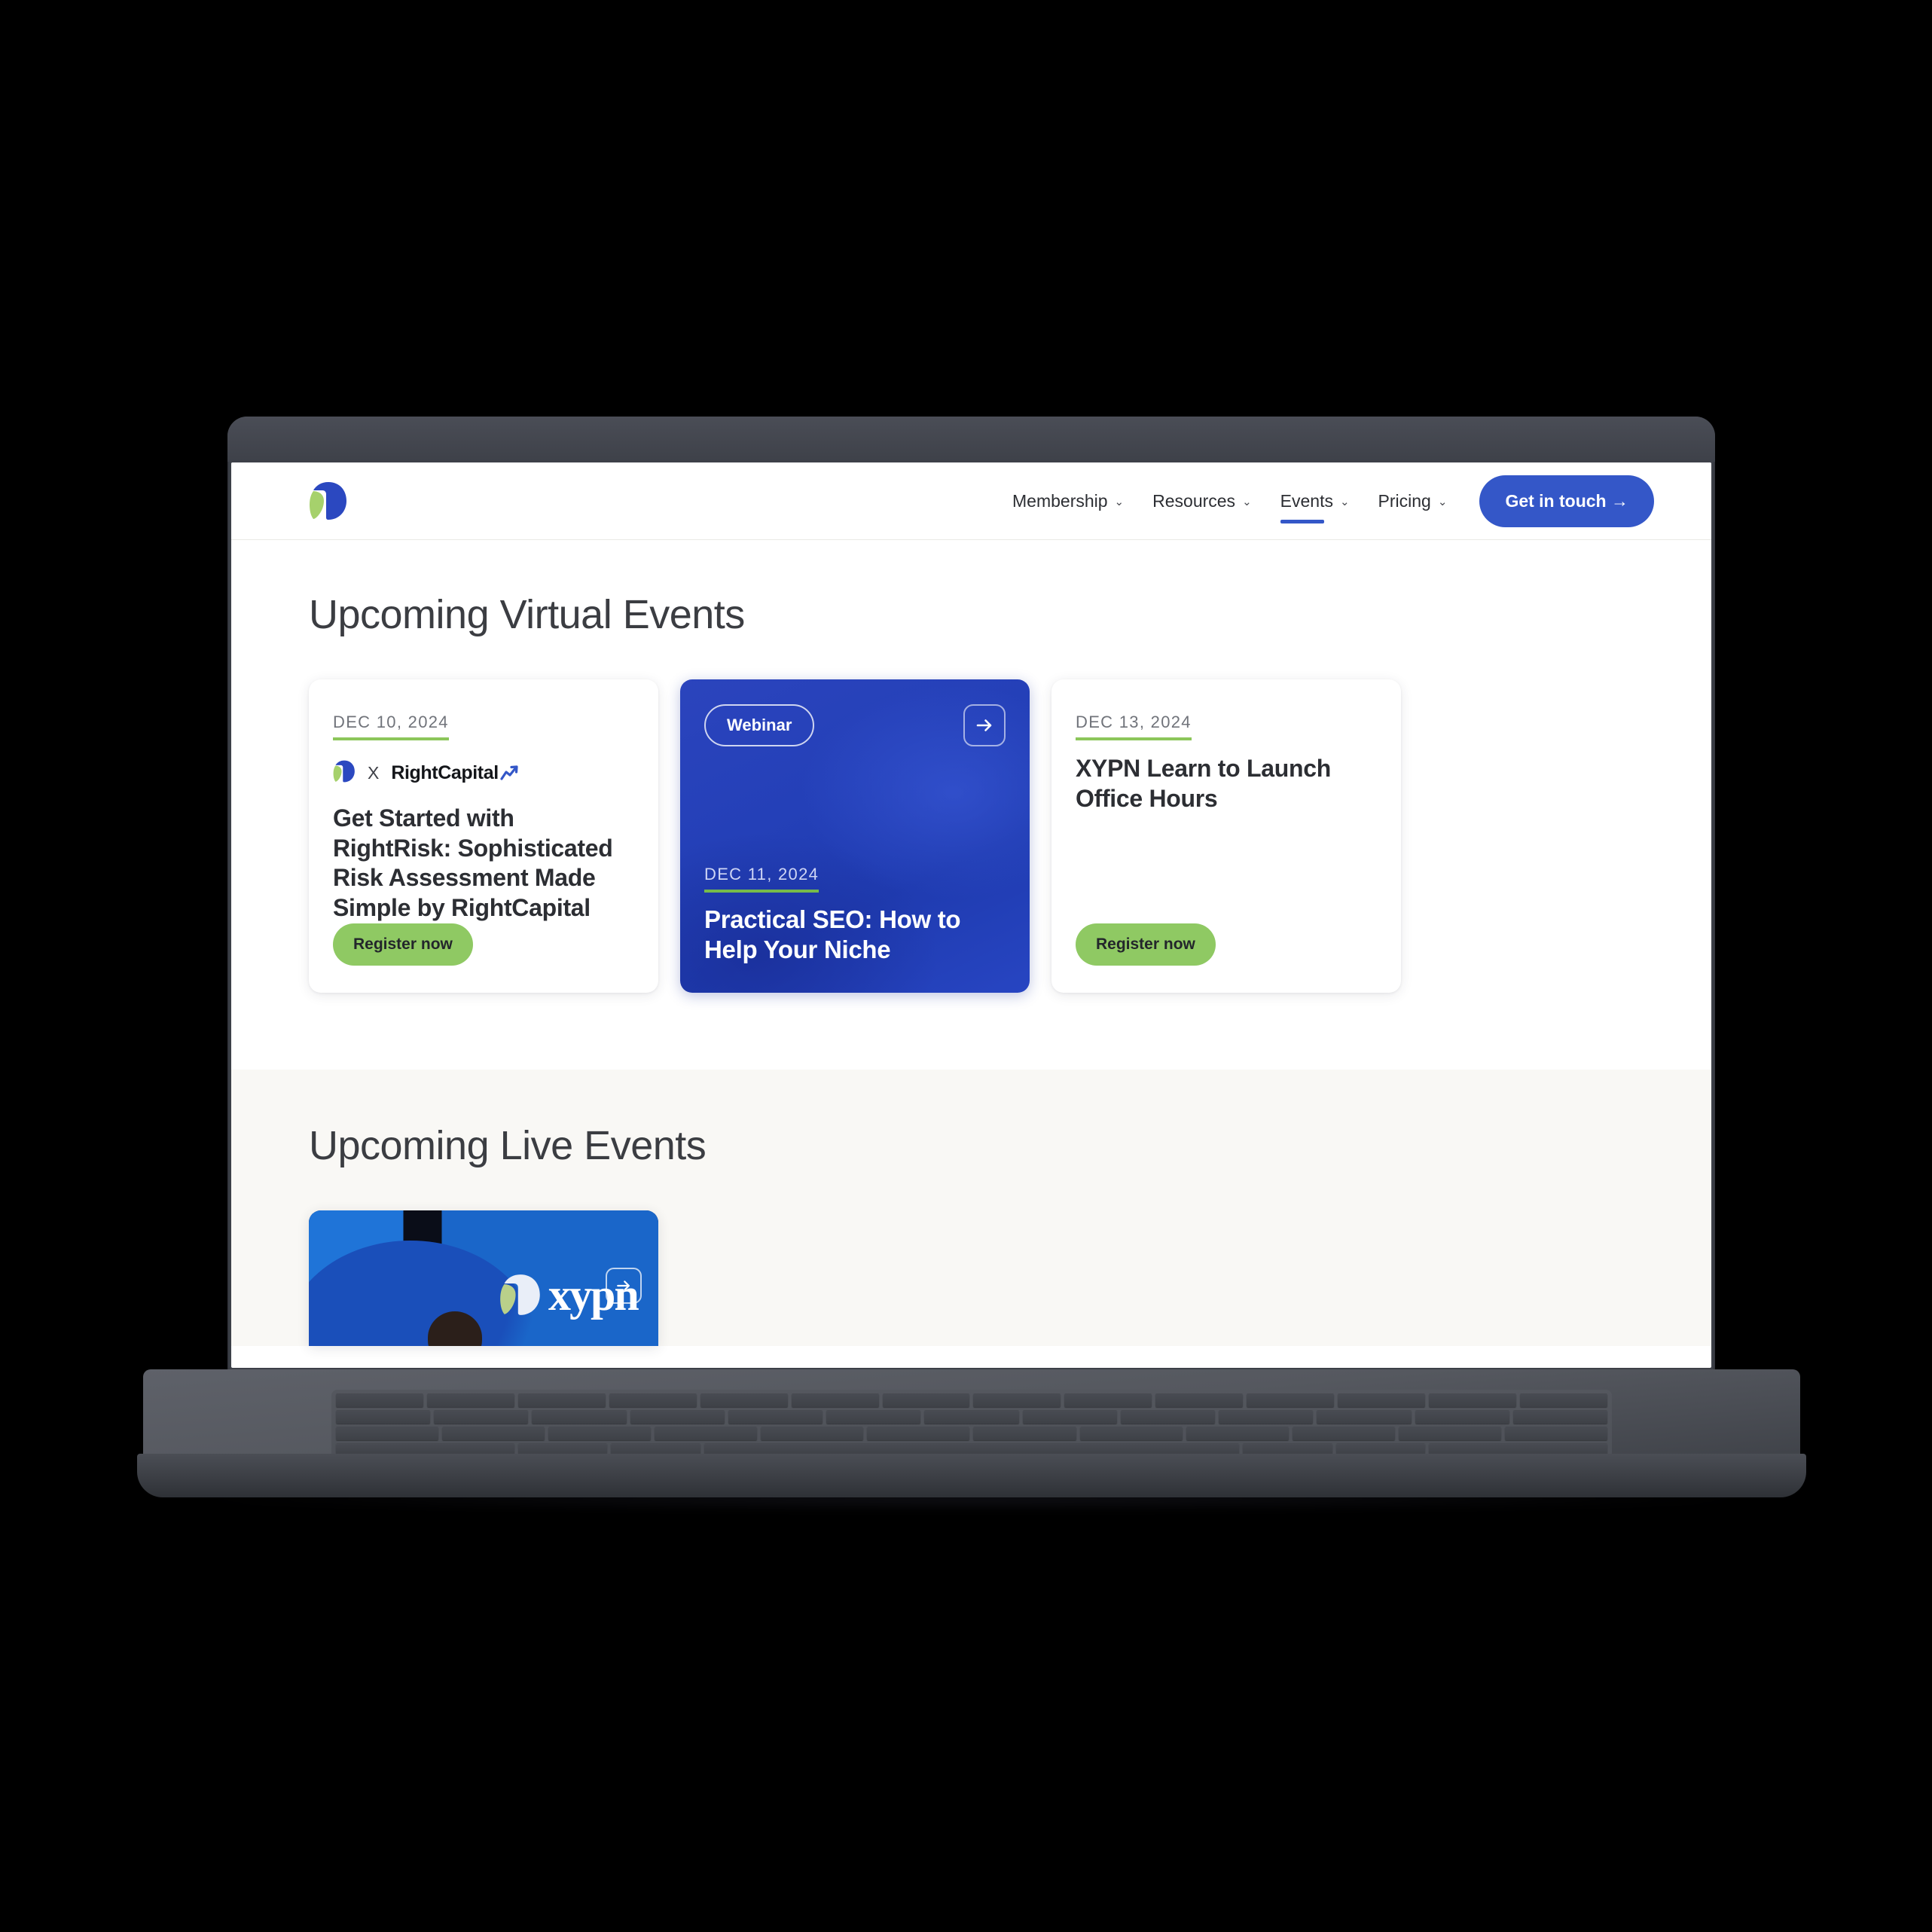  Describe the element at coordinates (1194, 501) in the screenshot. I see `nav-item-label: Resources` at that location.